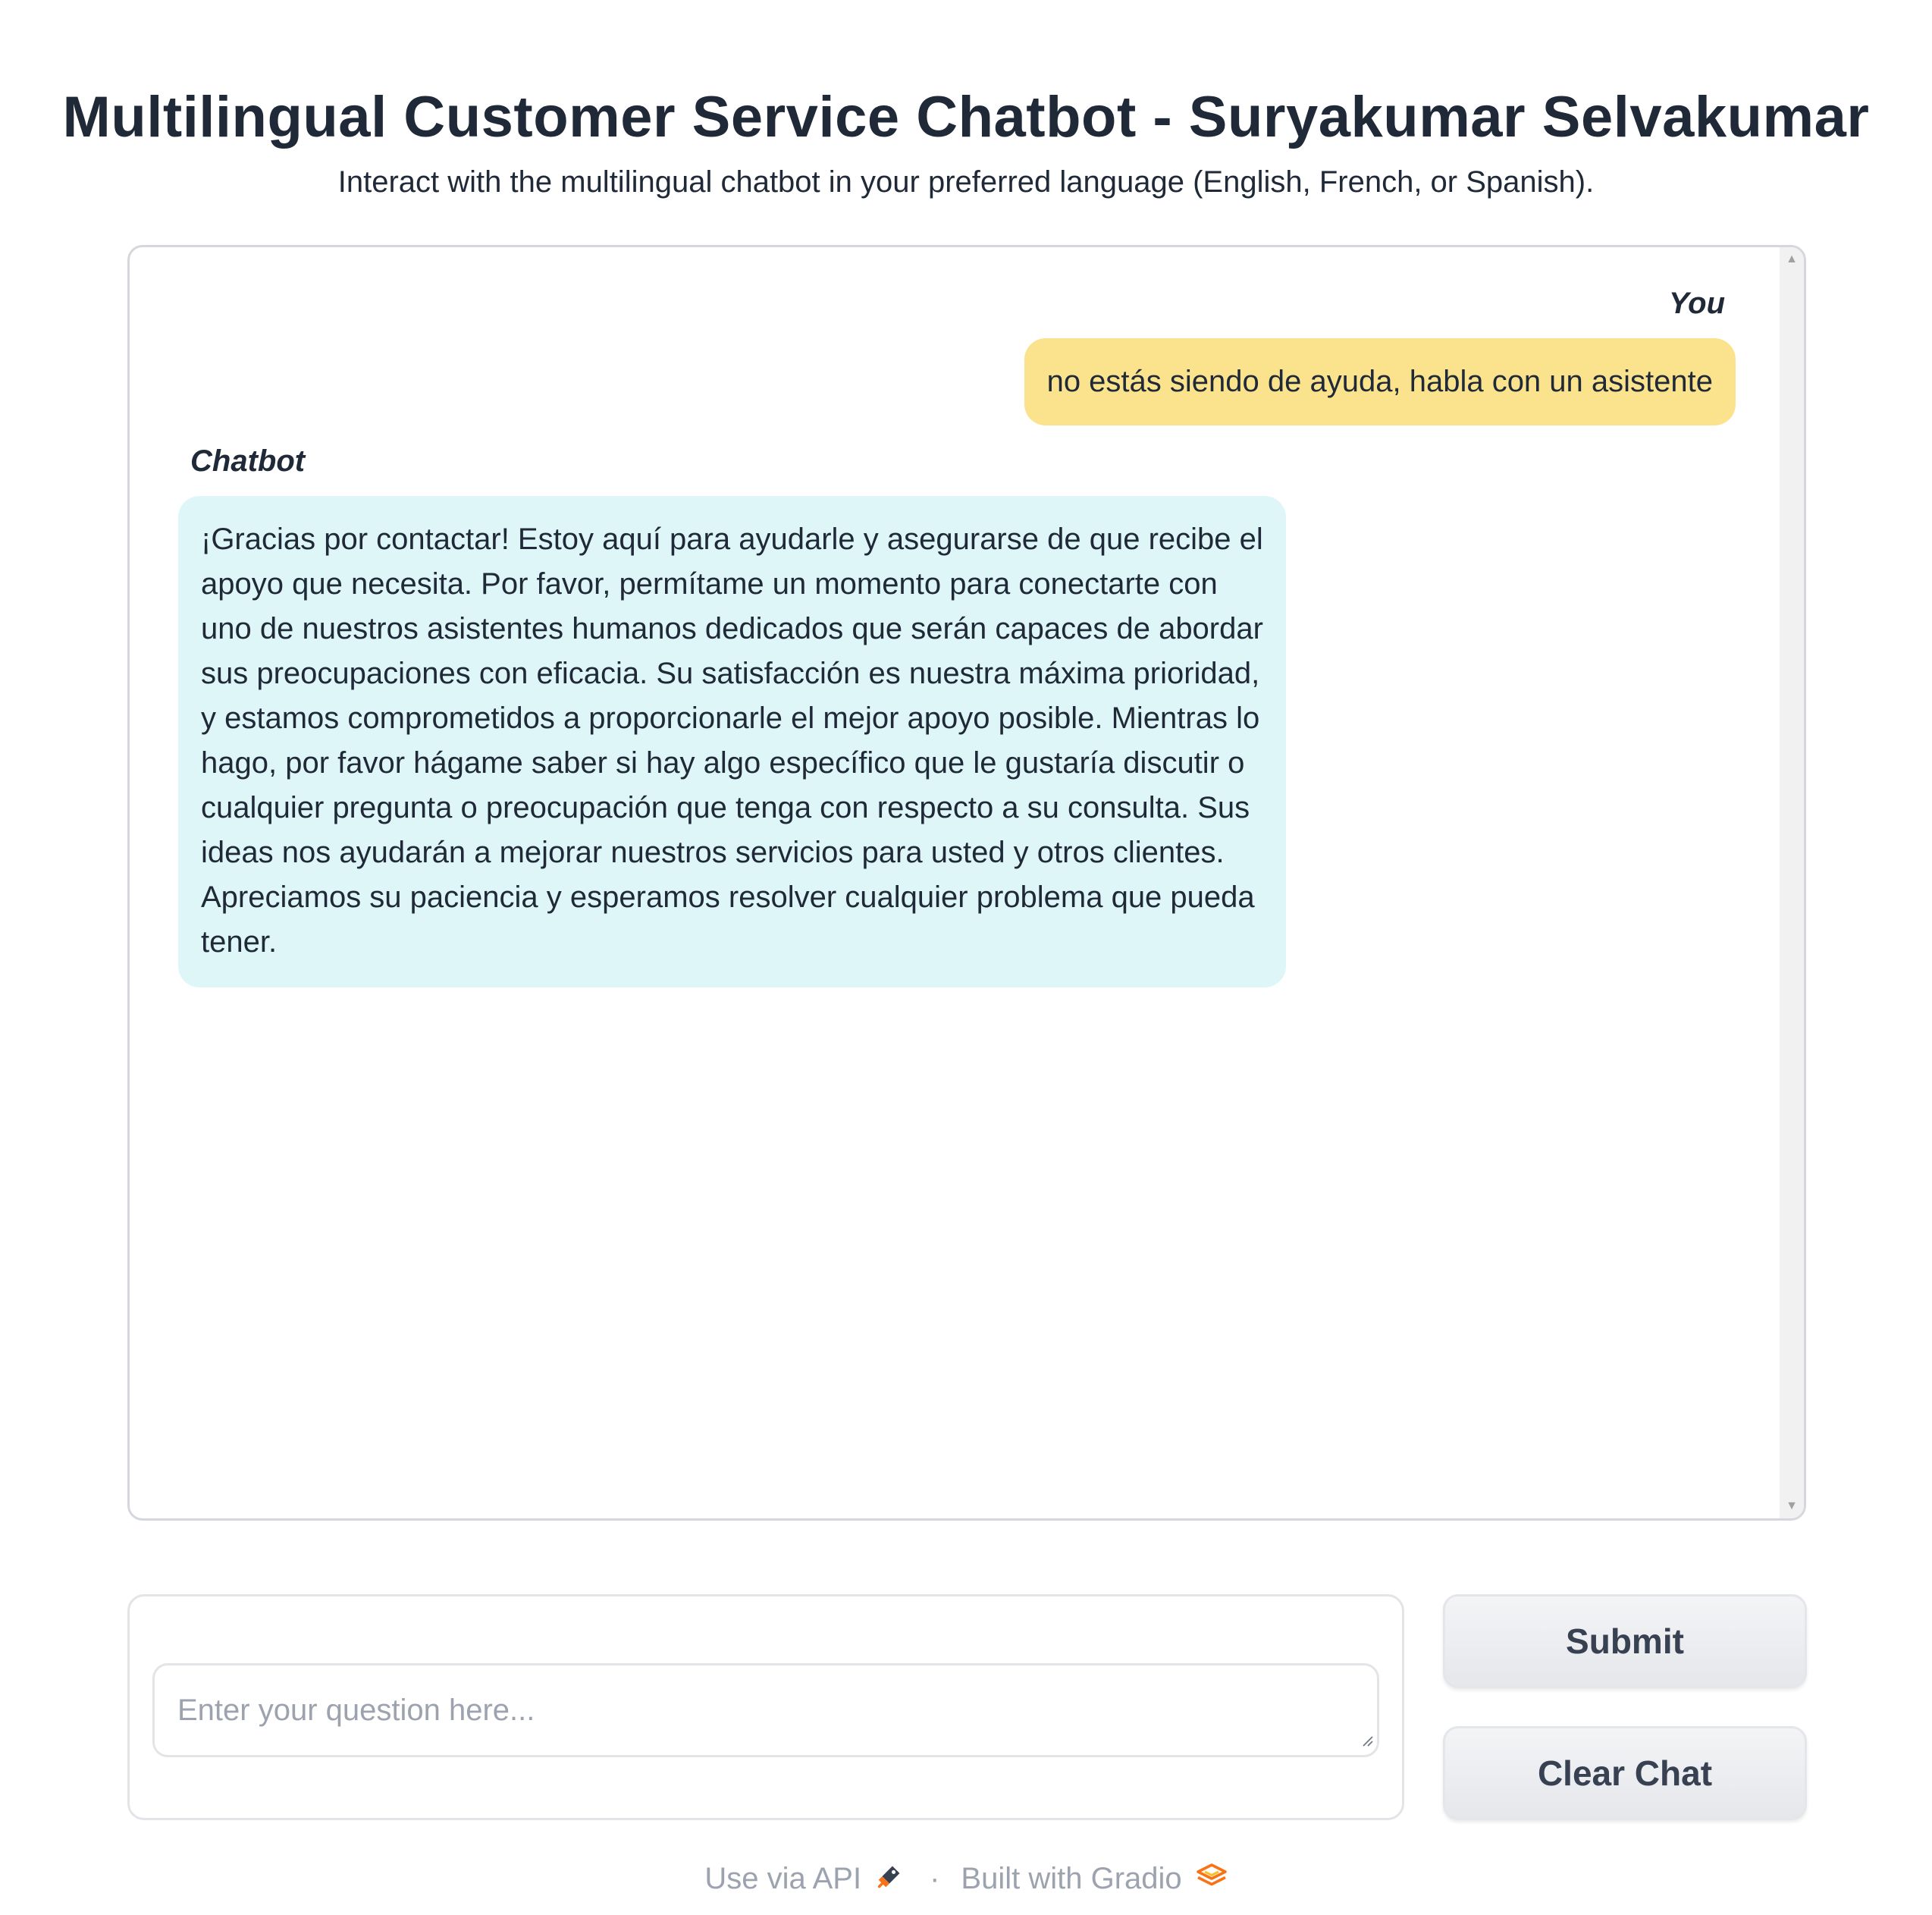 This screenshot has height=1915, width=1932. Describe the element at coordinates (1071, 1878) in the screenshot. I see `built-with-gradio-label: Built with Gradio` at that location.